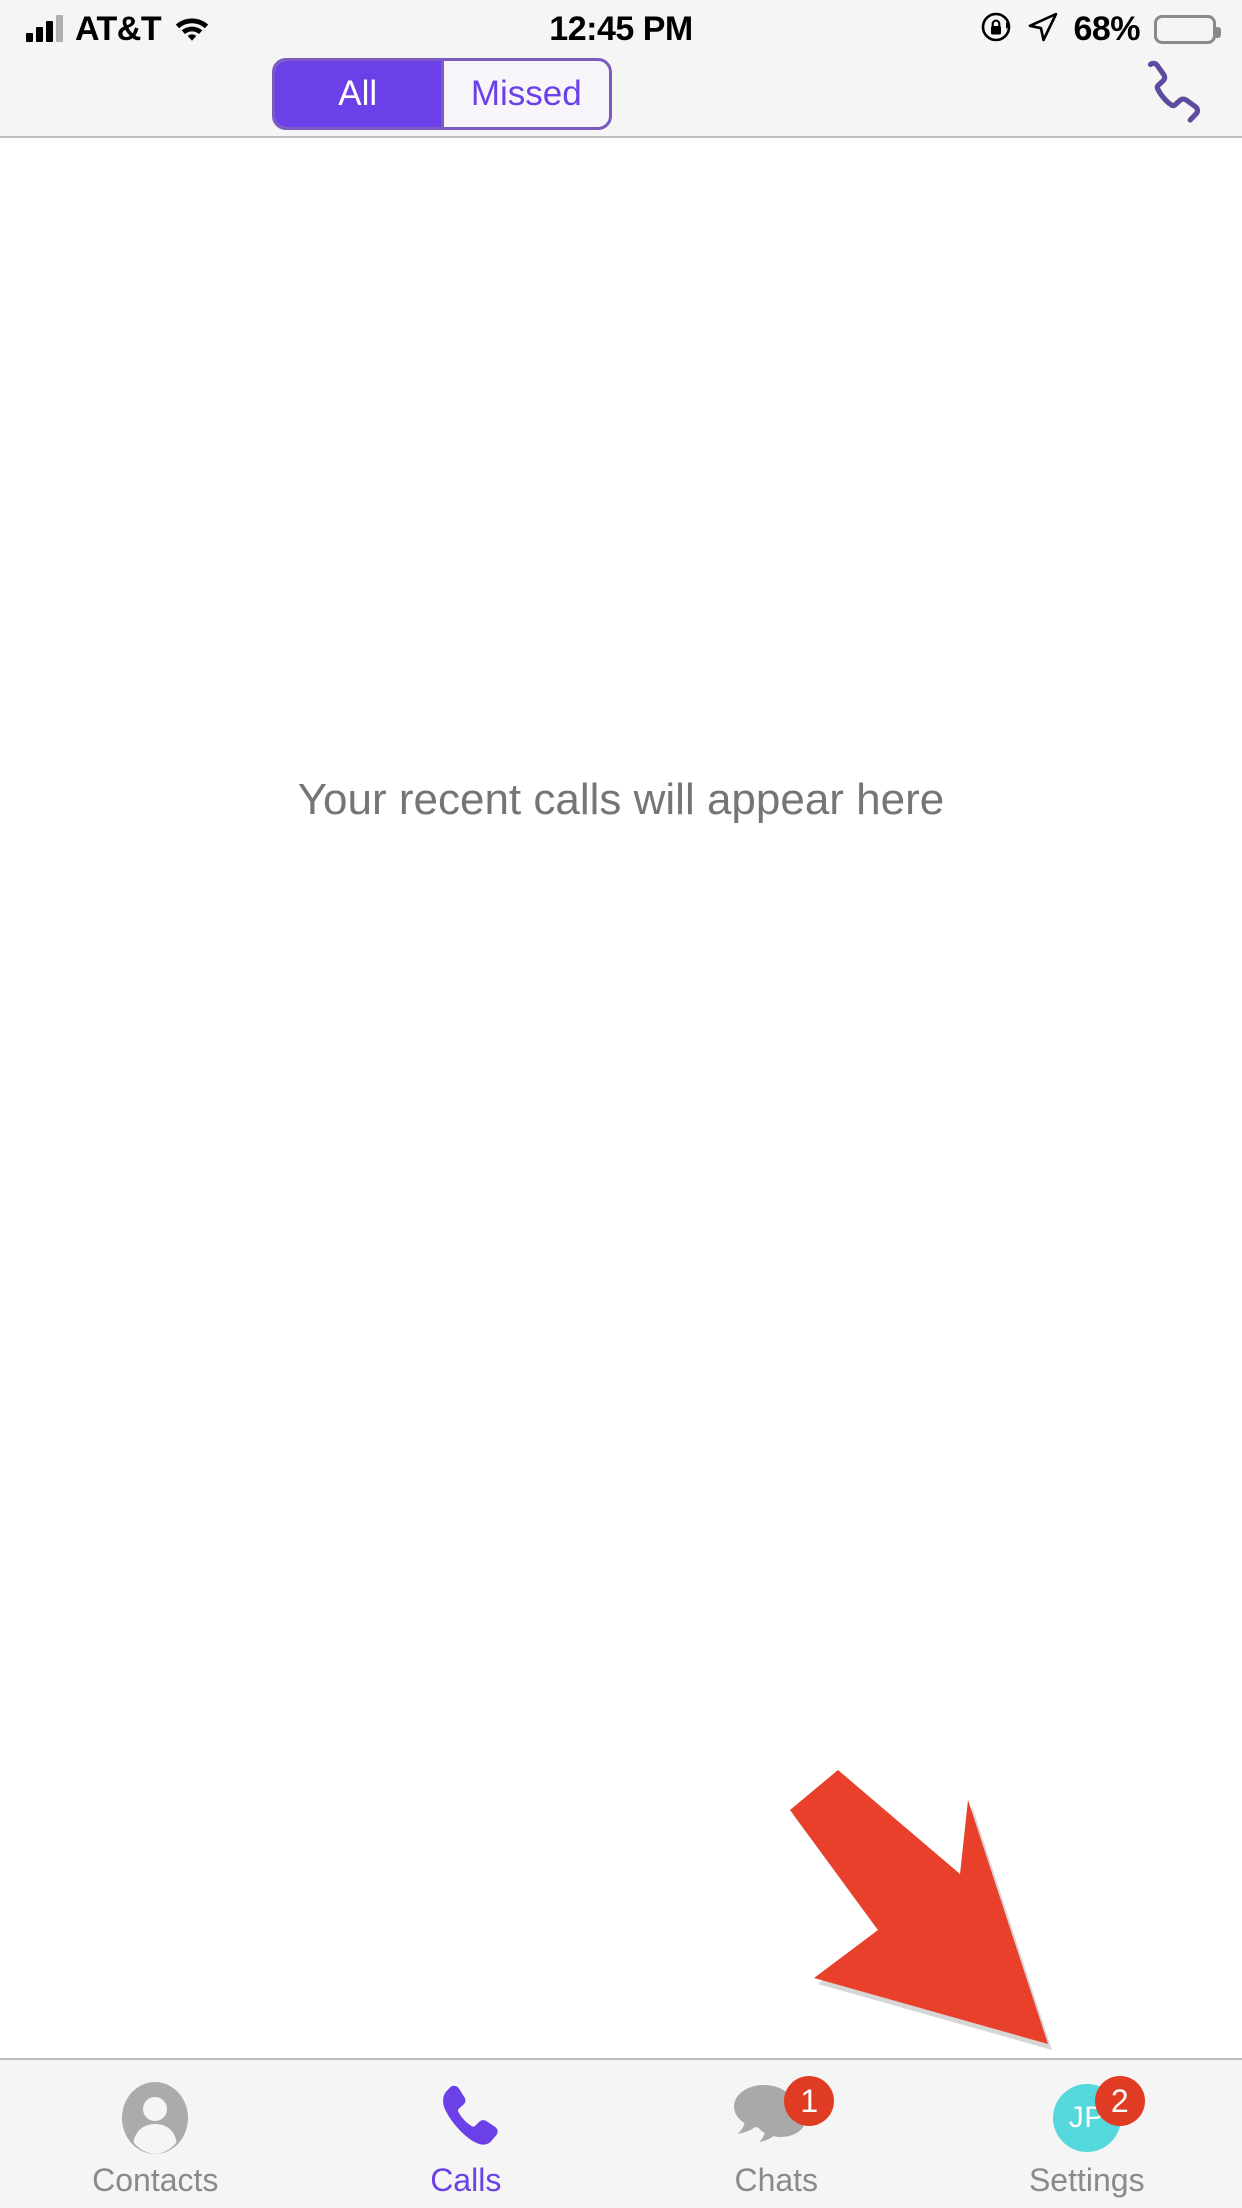 The image size is (1242, 2208). I want to click on tab-settings: JP 2 Settings, so click(1087, 2134).